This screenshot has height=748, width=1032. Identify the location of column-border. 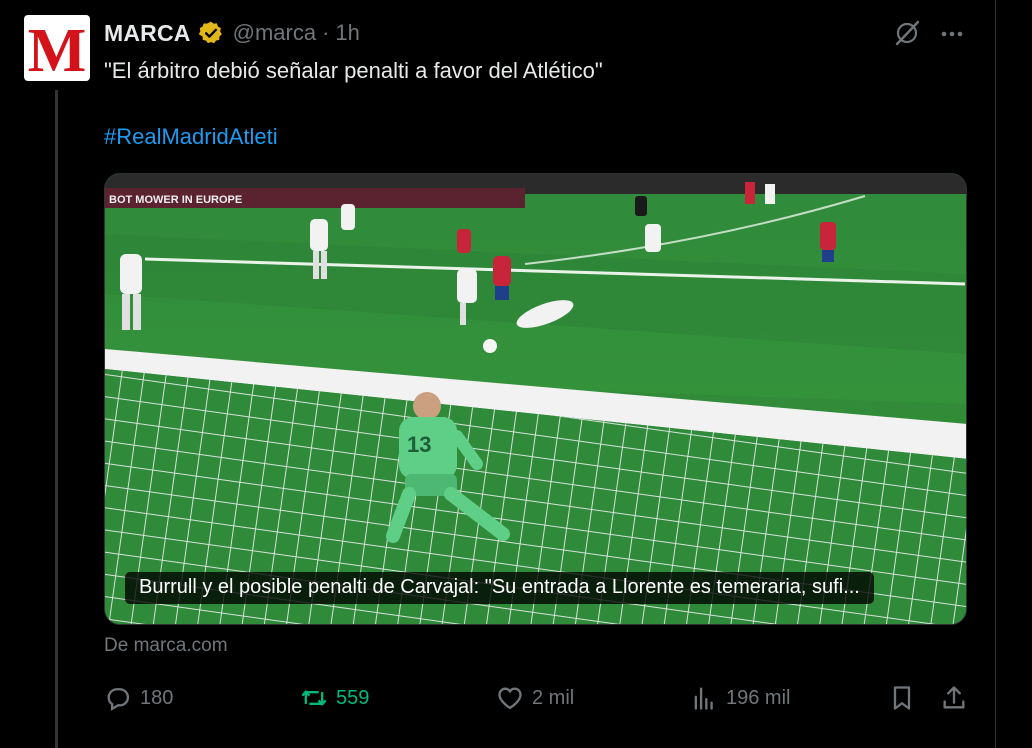
(995, 374).